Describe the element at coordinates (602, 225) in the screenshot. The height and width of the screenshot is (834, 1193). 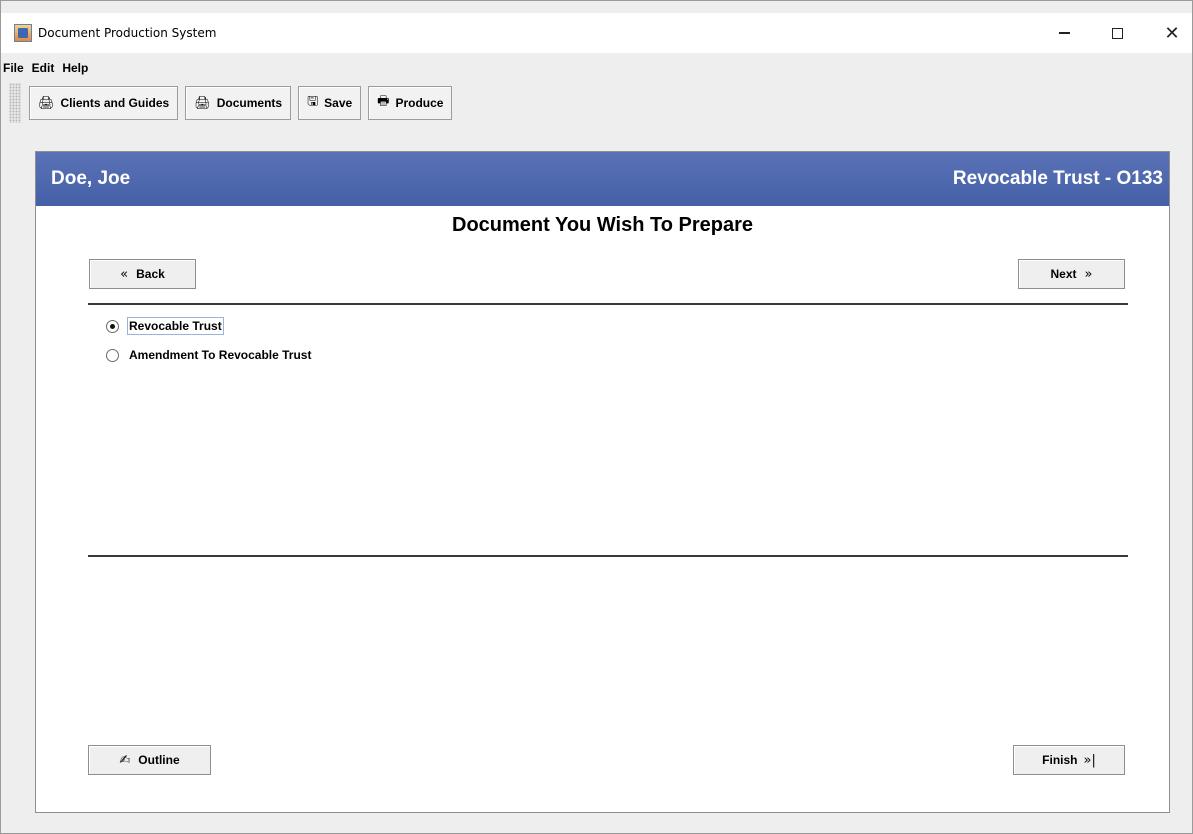
I see `page-title: Document You Wish To Prepare` at that location.